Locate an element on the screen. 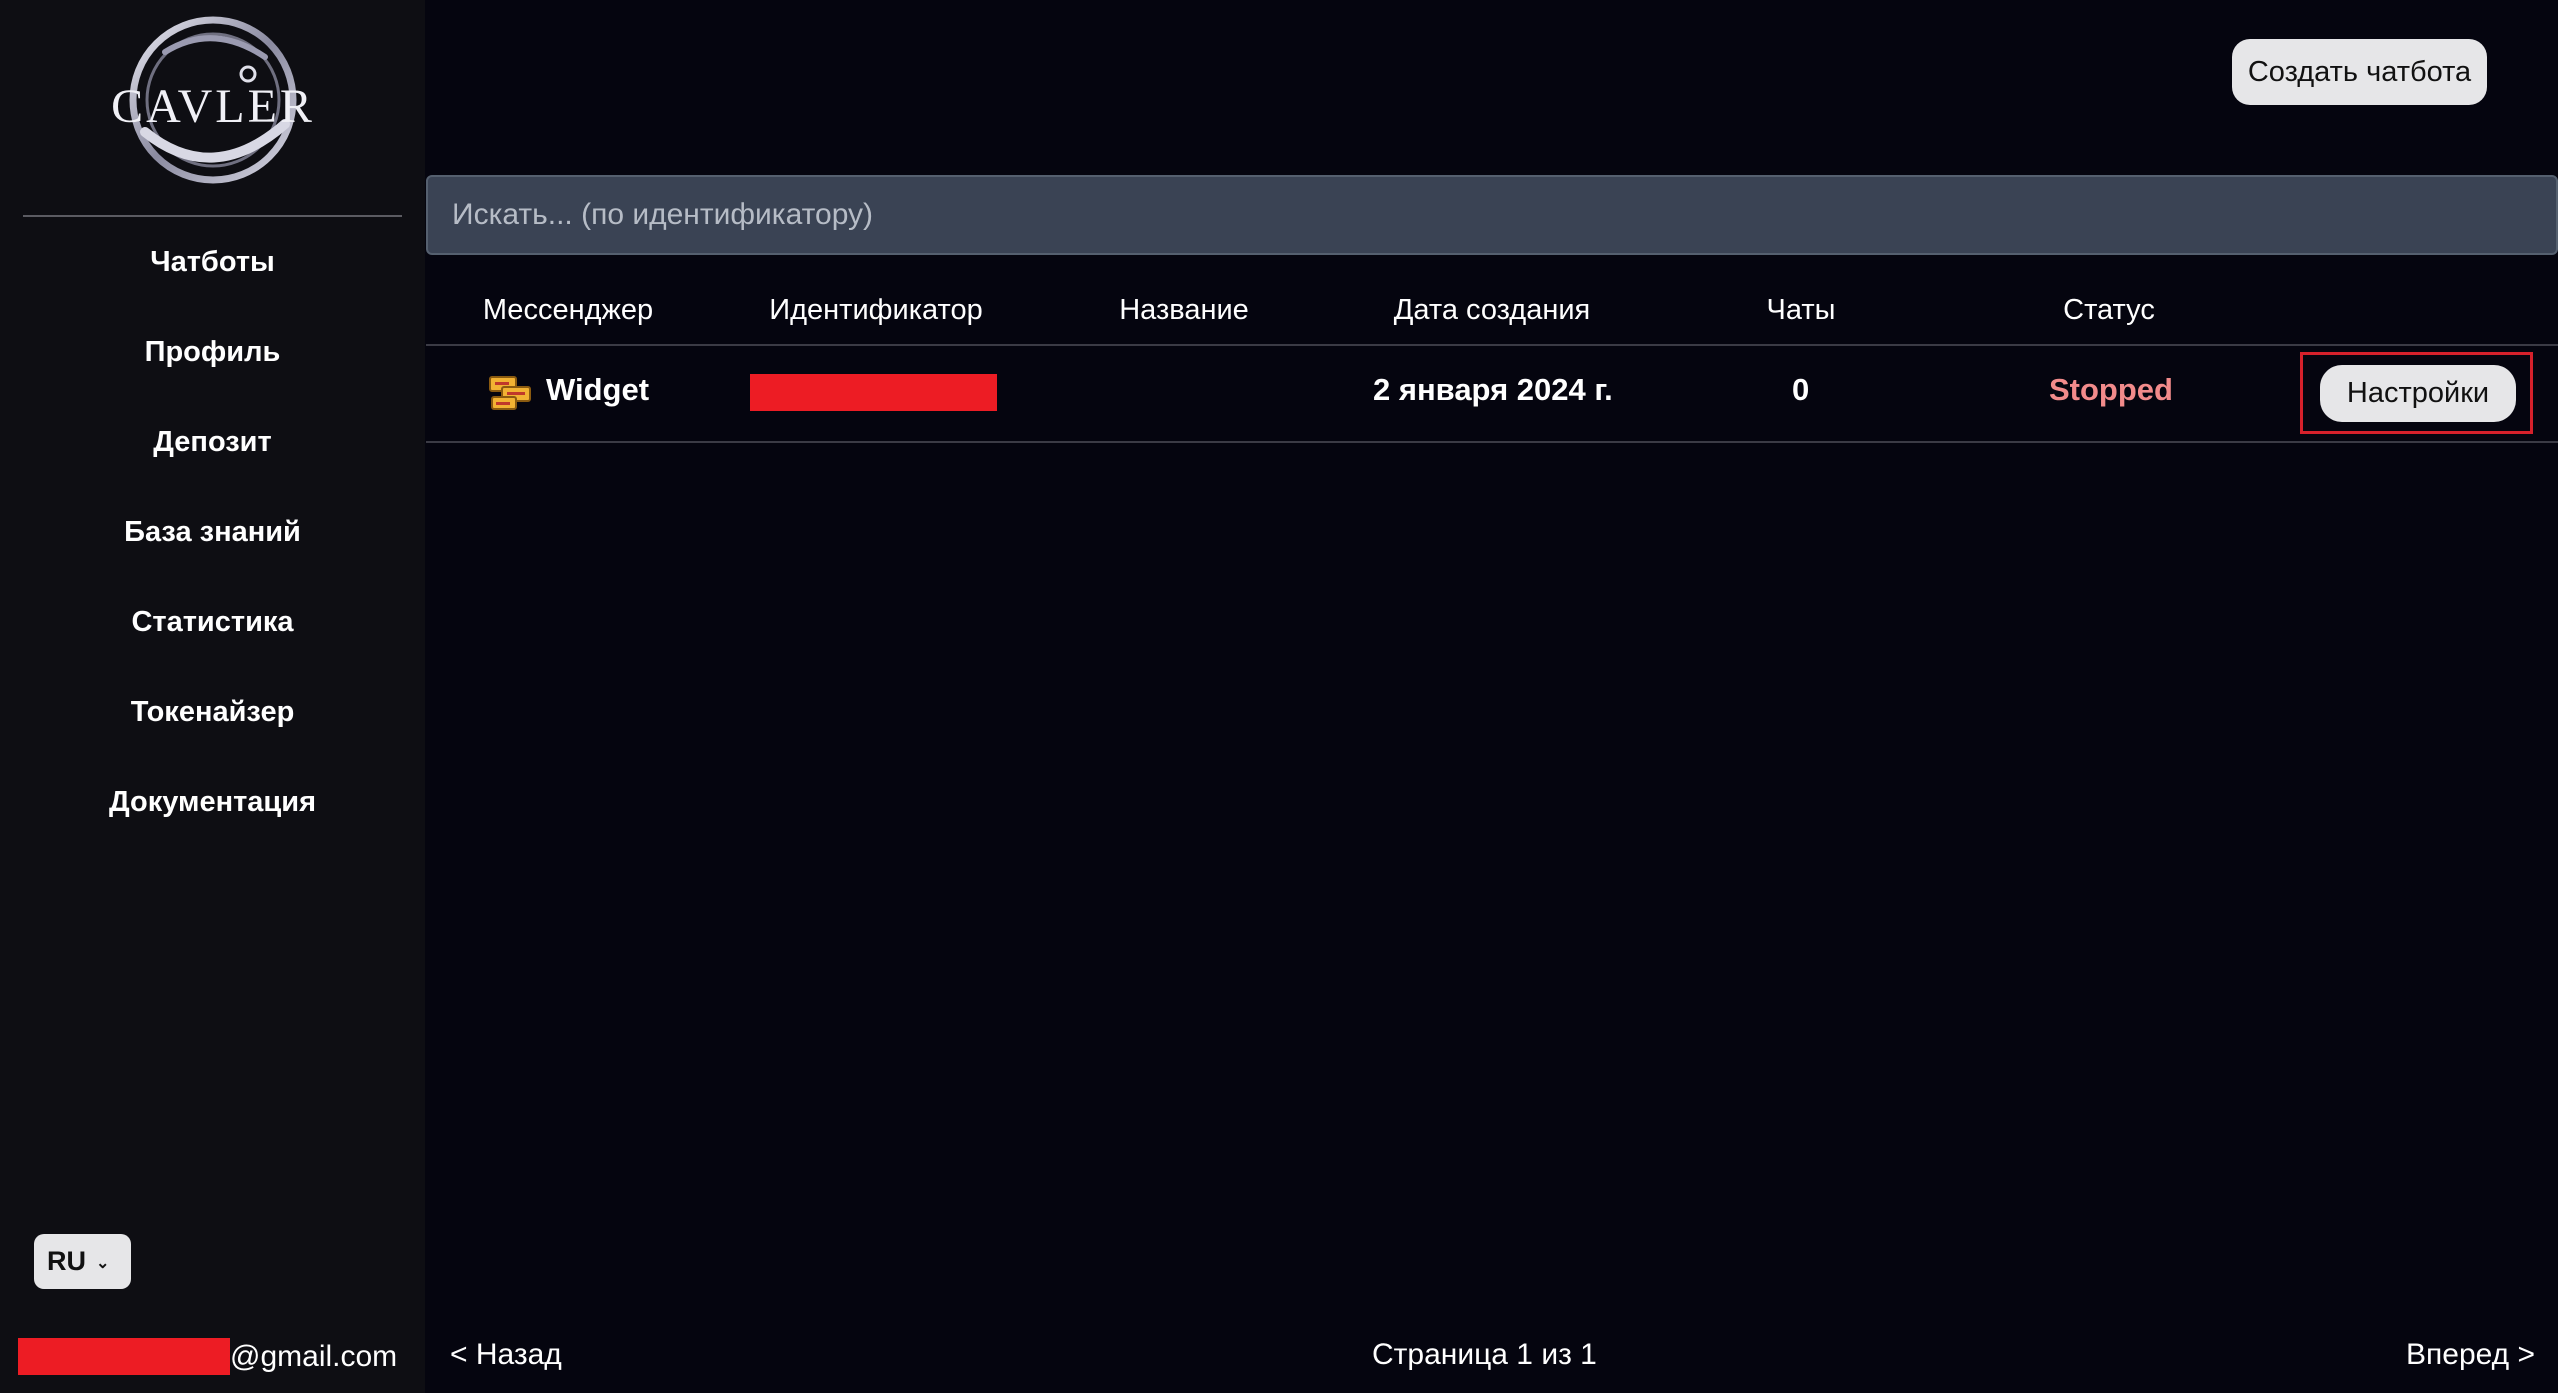  svg-text: CAVLER is located at coordinates (213, 106).